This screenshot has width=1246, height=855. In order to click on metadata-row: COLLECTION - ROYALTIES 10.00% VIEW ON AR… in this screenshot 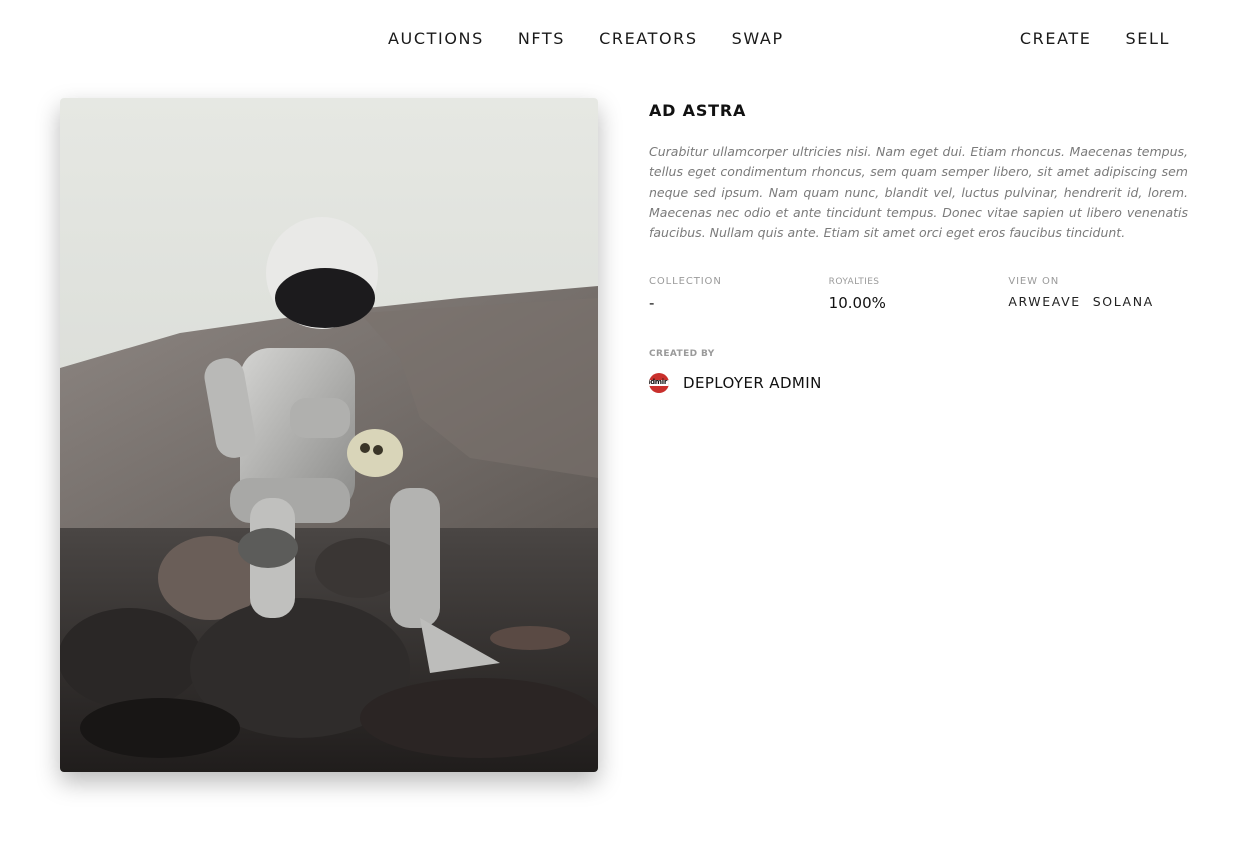, I will do `click(918, 294)`.